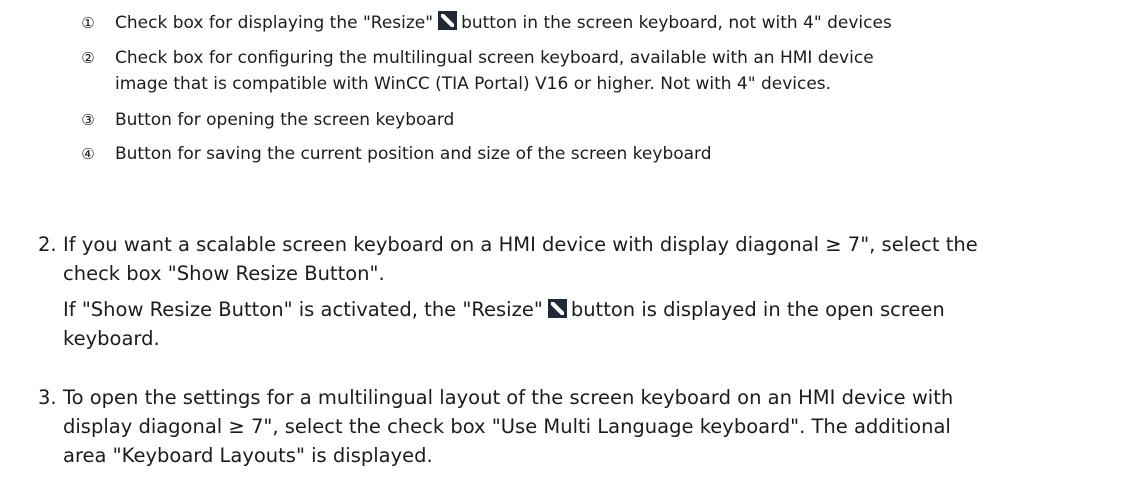 This screenshot has height=482, width=1122. Describe the element at coordinates (88, 58) in the screenshot. I see `legend-number-2: ②` at that location.